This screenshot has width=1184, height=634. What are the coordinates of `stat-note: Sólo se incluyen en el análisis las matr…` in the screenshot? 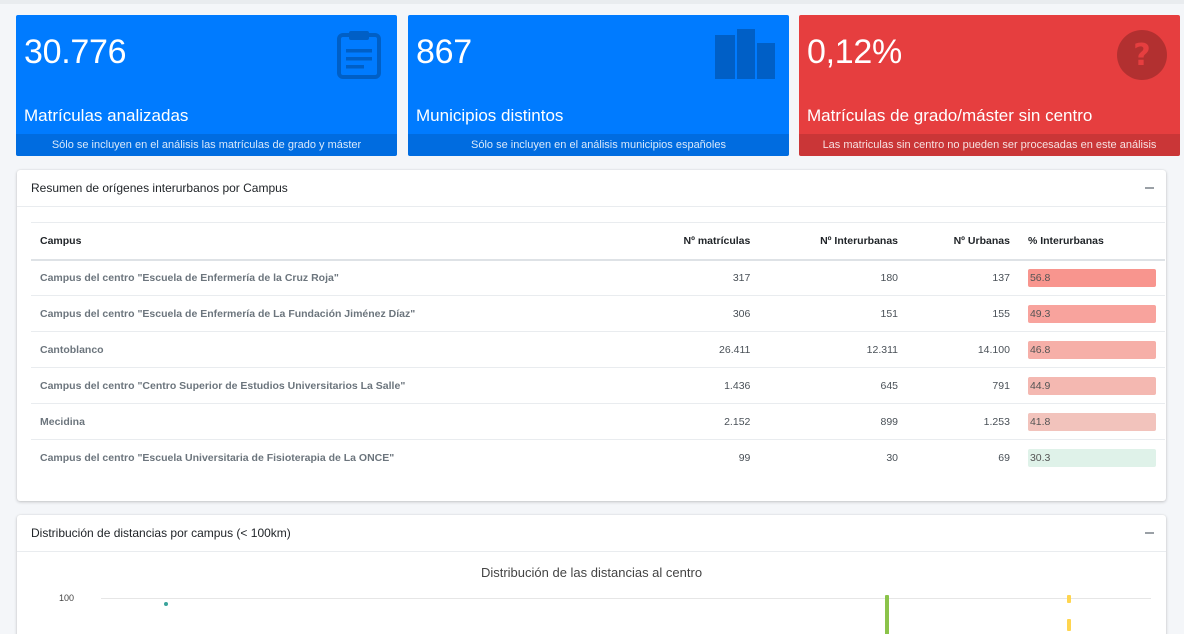 It's located at (206, 145).